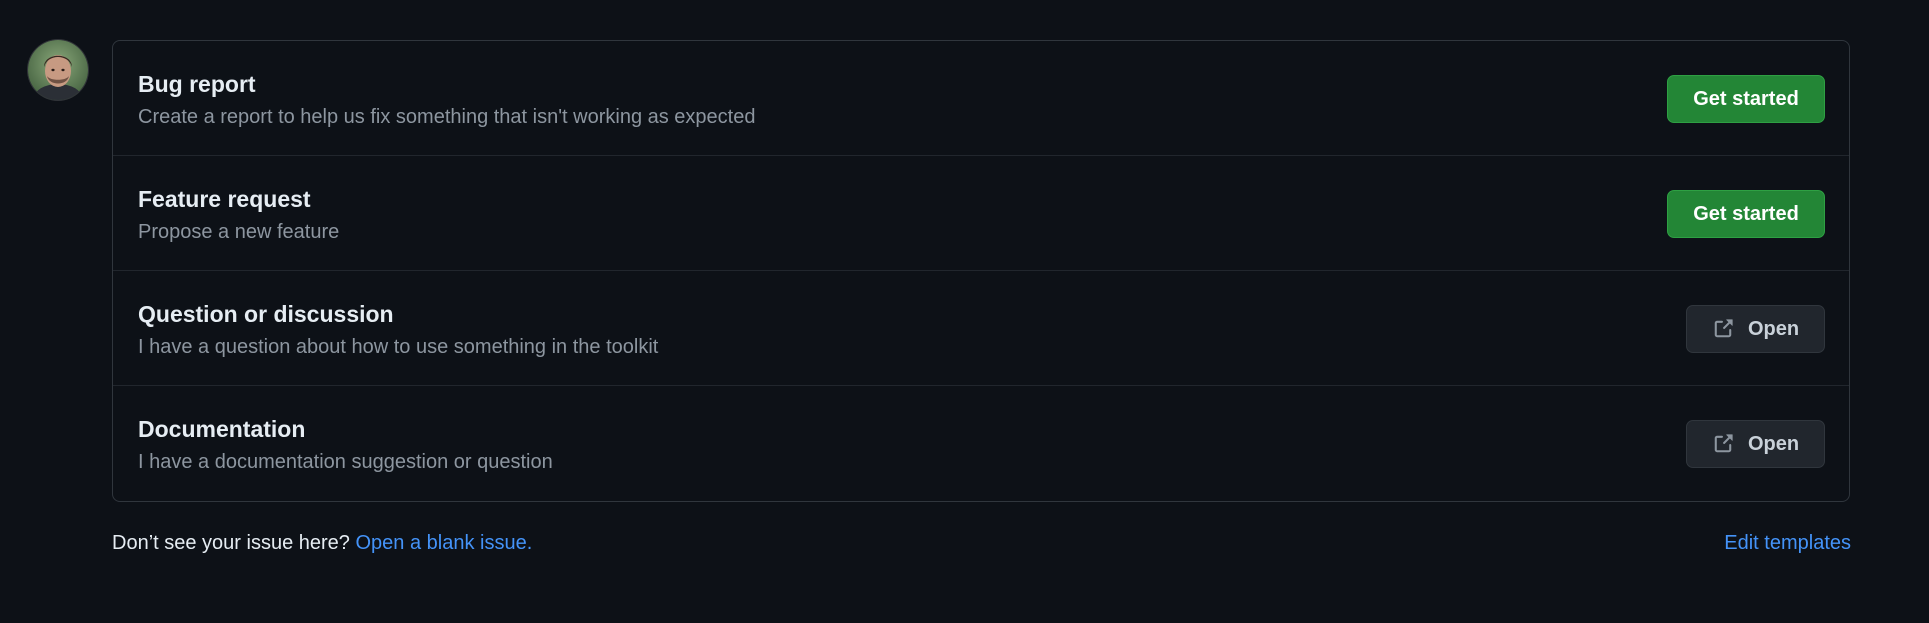  What do you see at coordinates (443, 543) in the screenshot?
I see `open-blank-issue-link: Open a blank issue.` at bounding box center [443, 543].